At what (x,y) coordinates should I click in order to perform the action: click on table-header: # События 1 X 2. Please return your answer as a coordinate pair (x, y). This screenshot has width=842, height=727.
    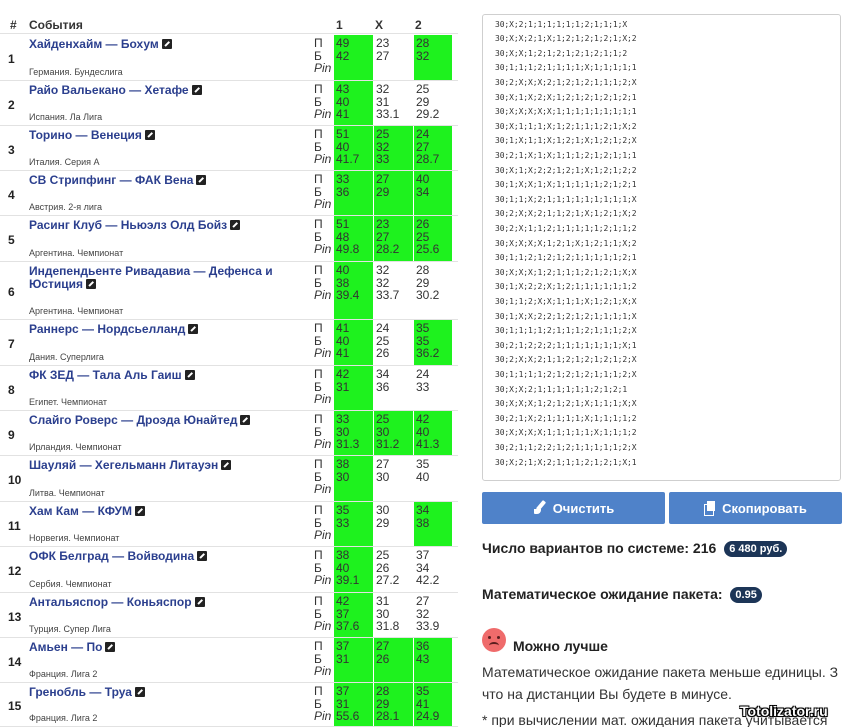
    Looking at the image, I should click on (229, 17).